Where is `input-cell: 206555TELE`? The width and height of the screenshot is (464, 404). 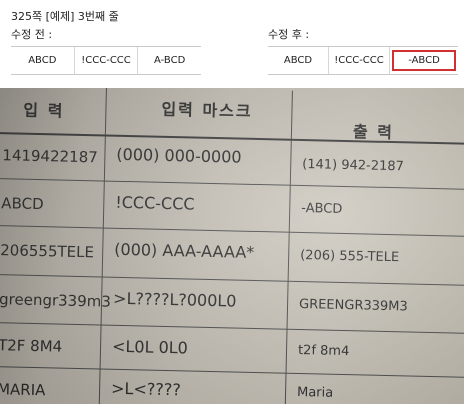 input-cell: 206555TELE is located at coordinates (47, 251).